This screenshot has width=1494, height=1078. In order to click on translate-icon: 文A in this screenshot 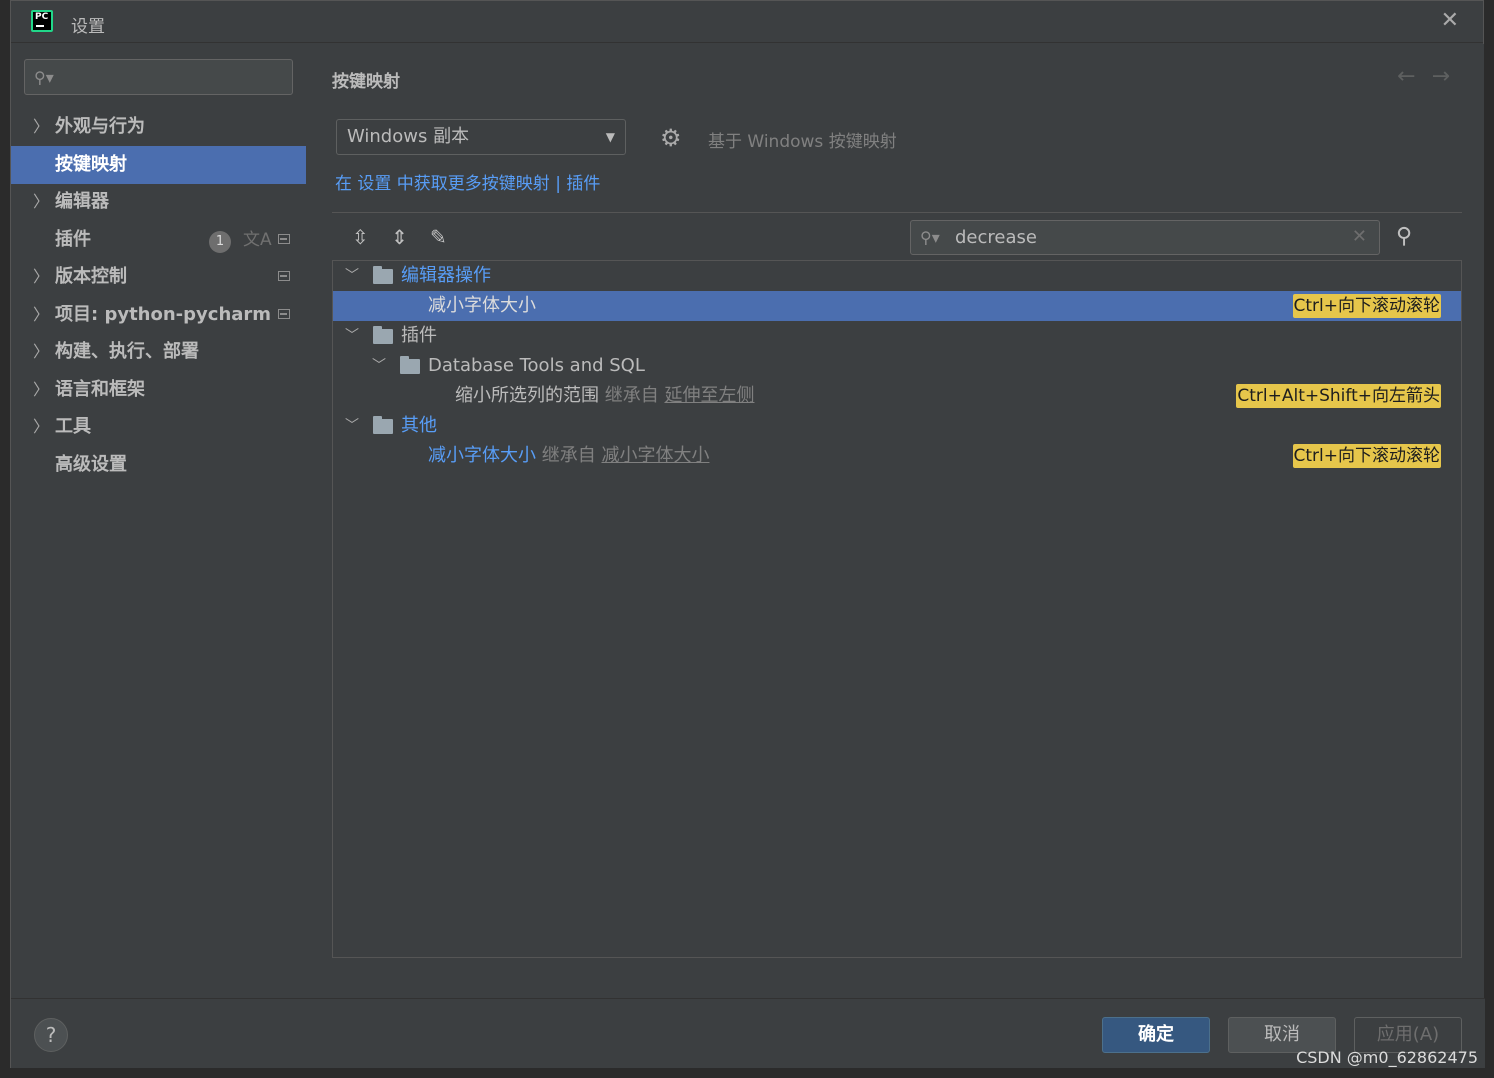, I will do `click(257, 240)`.